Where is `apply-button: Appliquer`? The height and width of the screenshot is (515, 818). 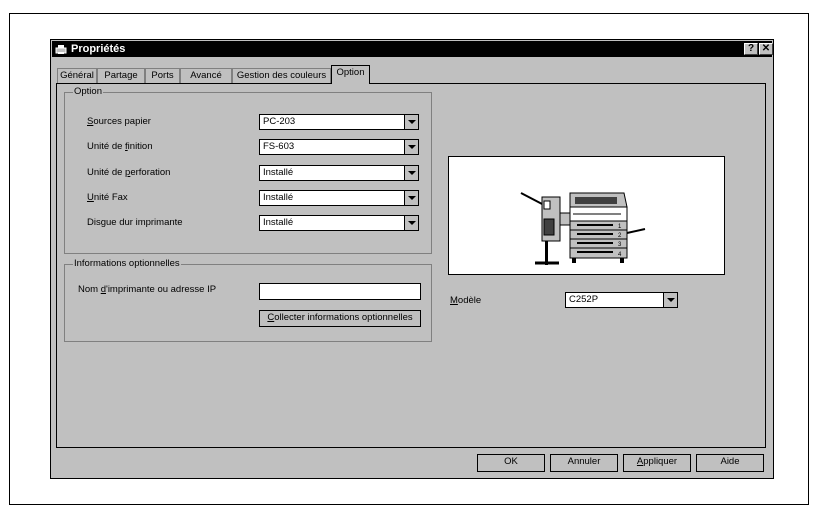
apply-button: Appliquer is located at coordinates (657, 463).